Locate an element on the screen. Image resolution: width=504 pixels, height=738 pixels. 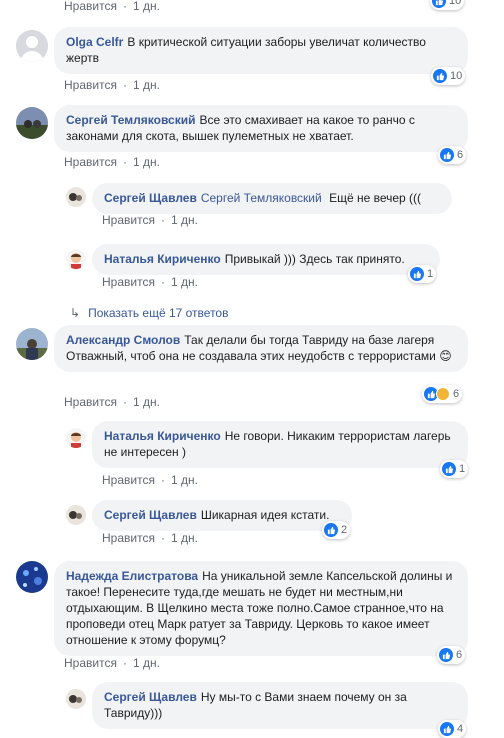
comment-bubble: Сергей Щавлев Шикарная идея кстати. is located at coordinates (222, 515).